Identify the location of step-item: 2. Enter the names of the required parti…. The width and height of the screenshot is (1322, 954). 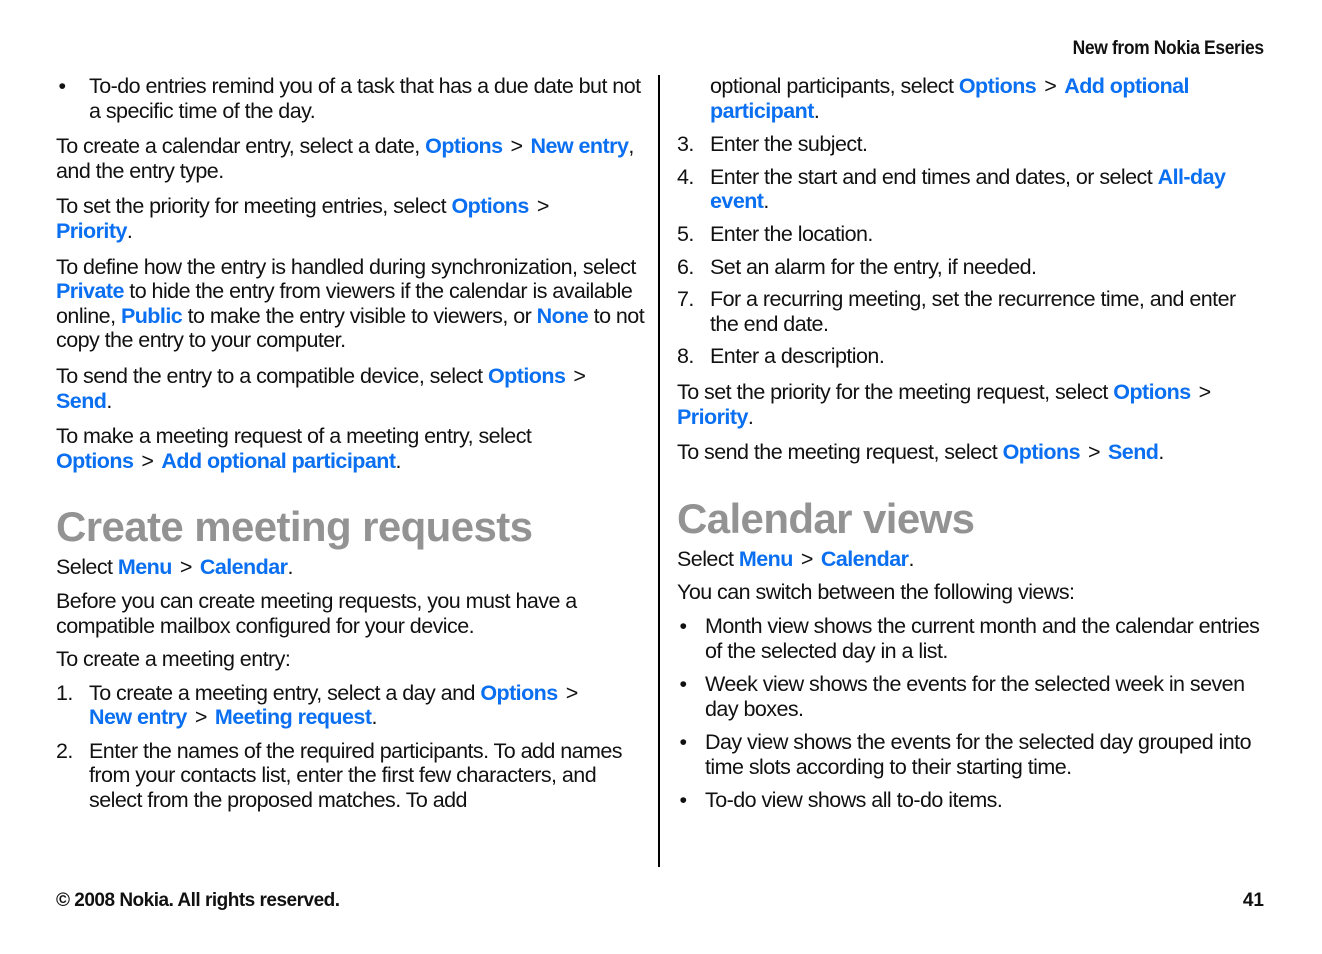
(339, 775).